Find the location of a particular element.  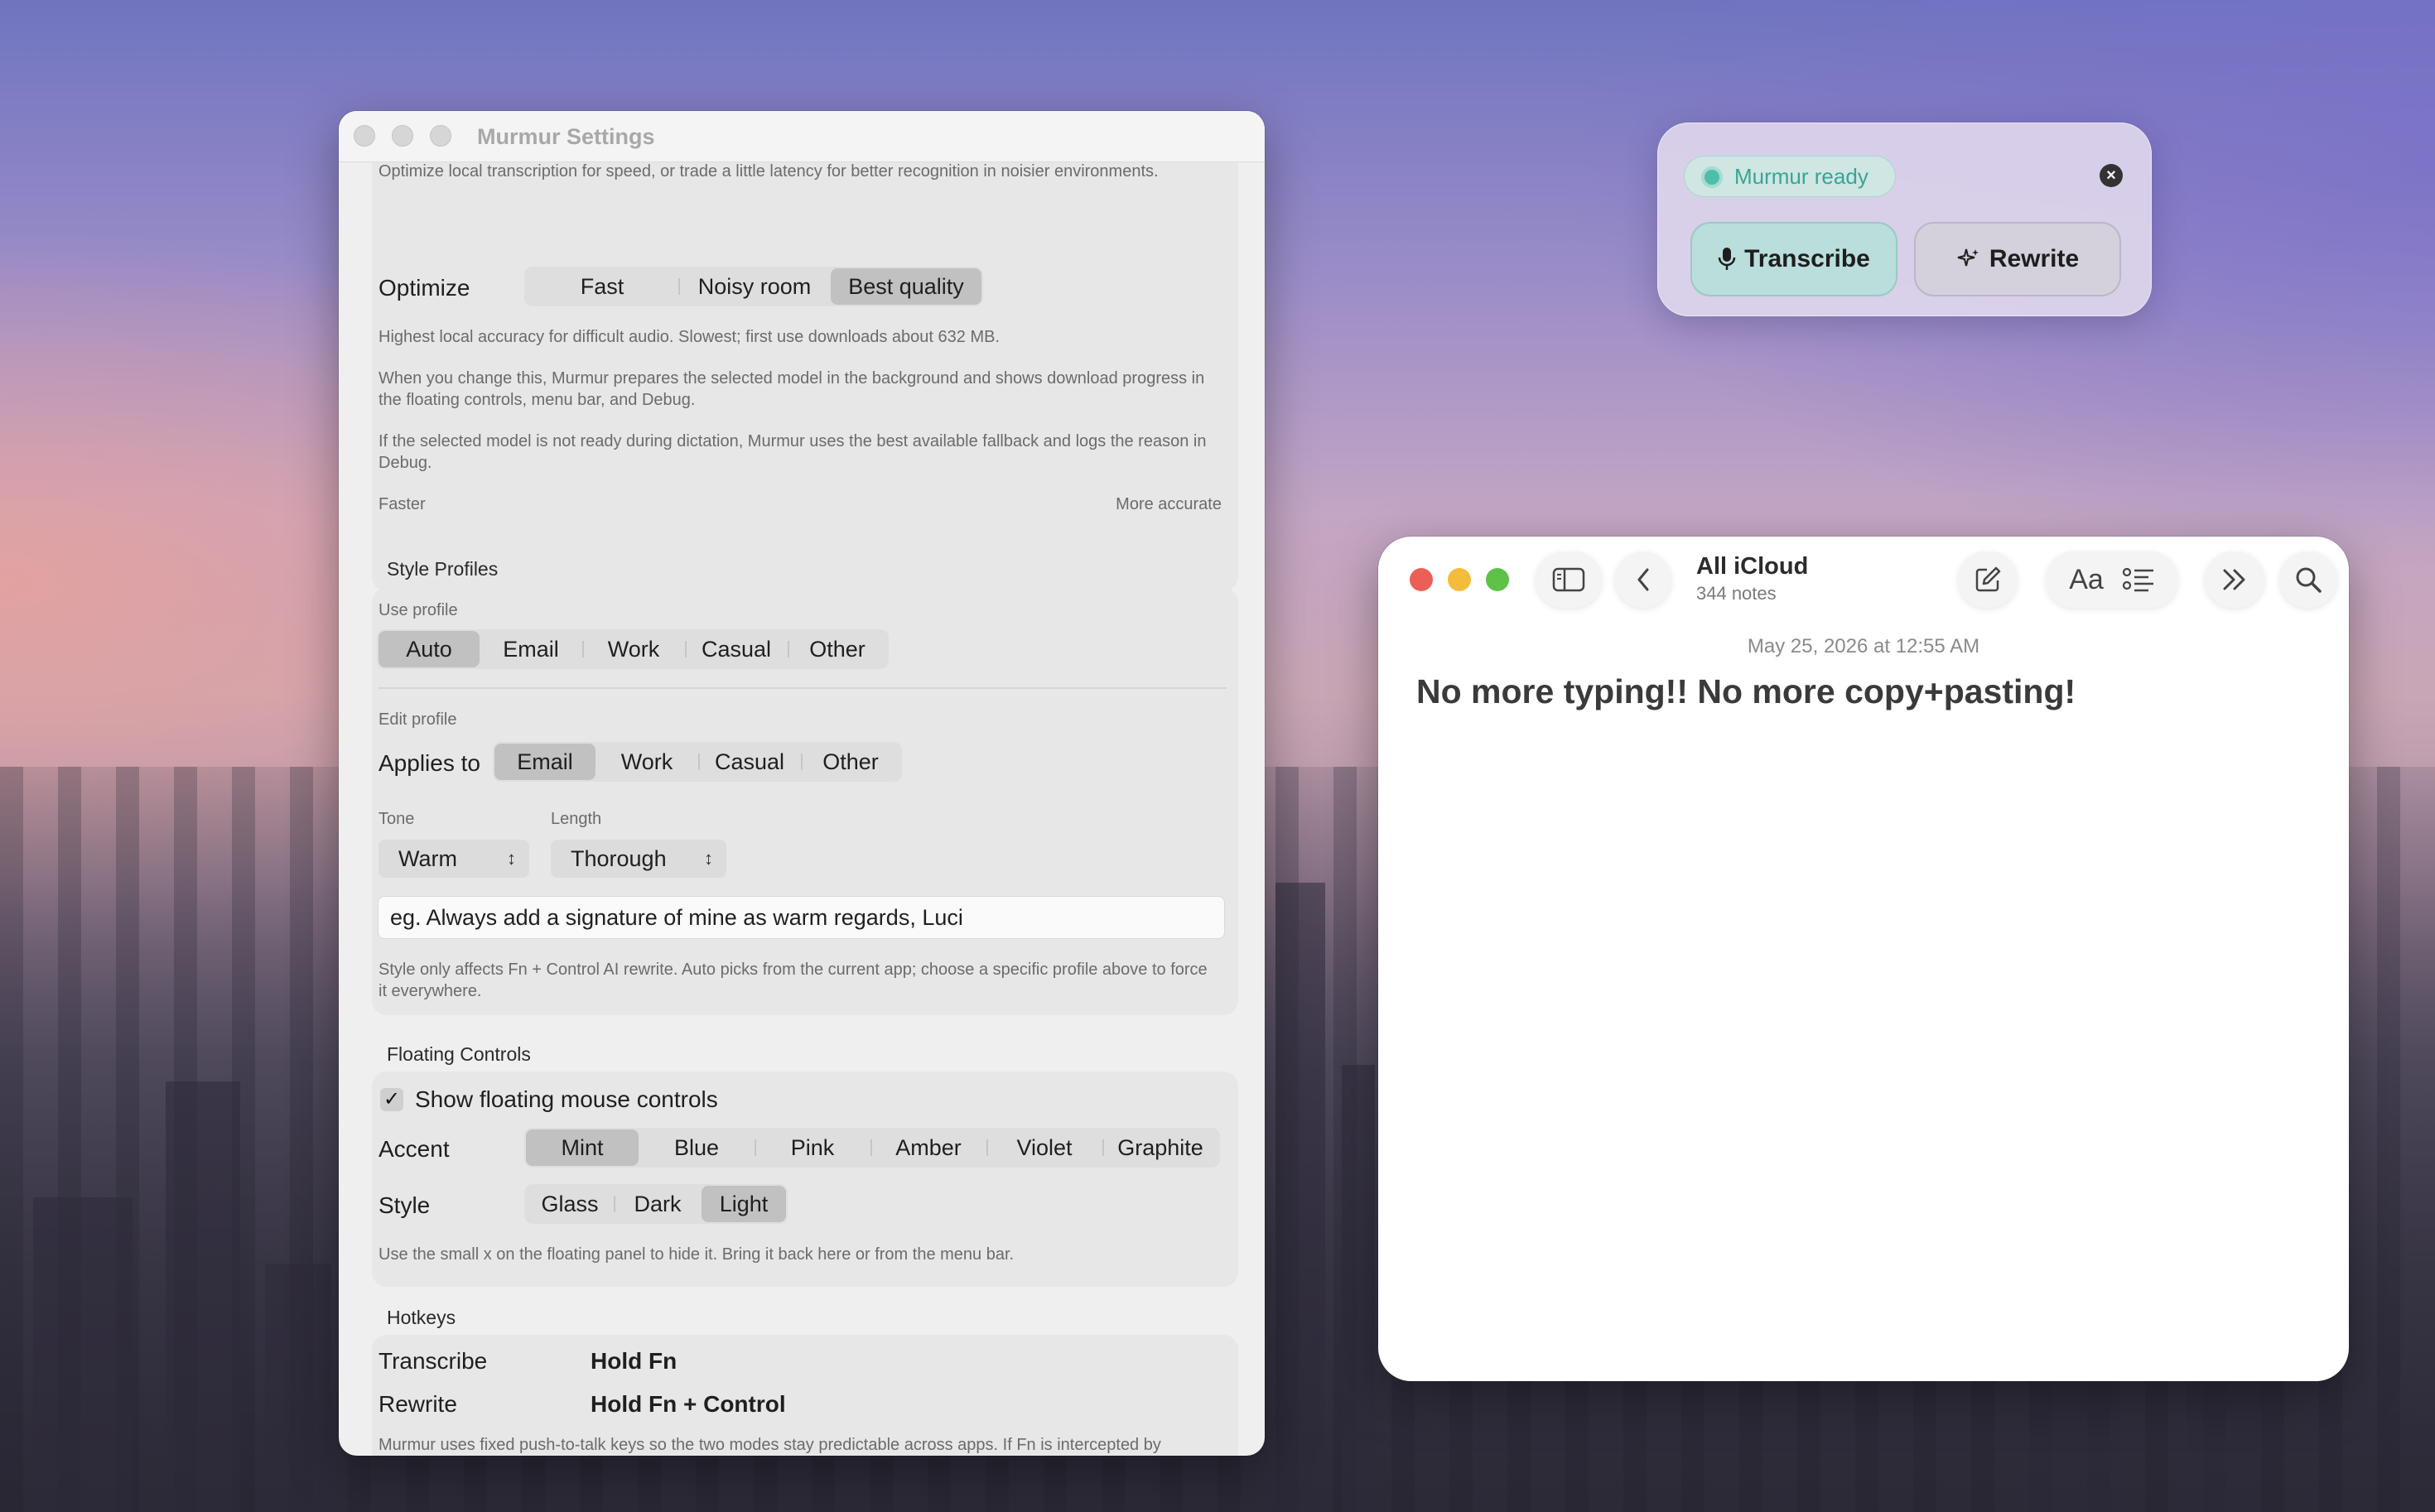

floating-controls-heading: Floating Controls is located at coordinates (459, 1054).